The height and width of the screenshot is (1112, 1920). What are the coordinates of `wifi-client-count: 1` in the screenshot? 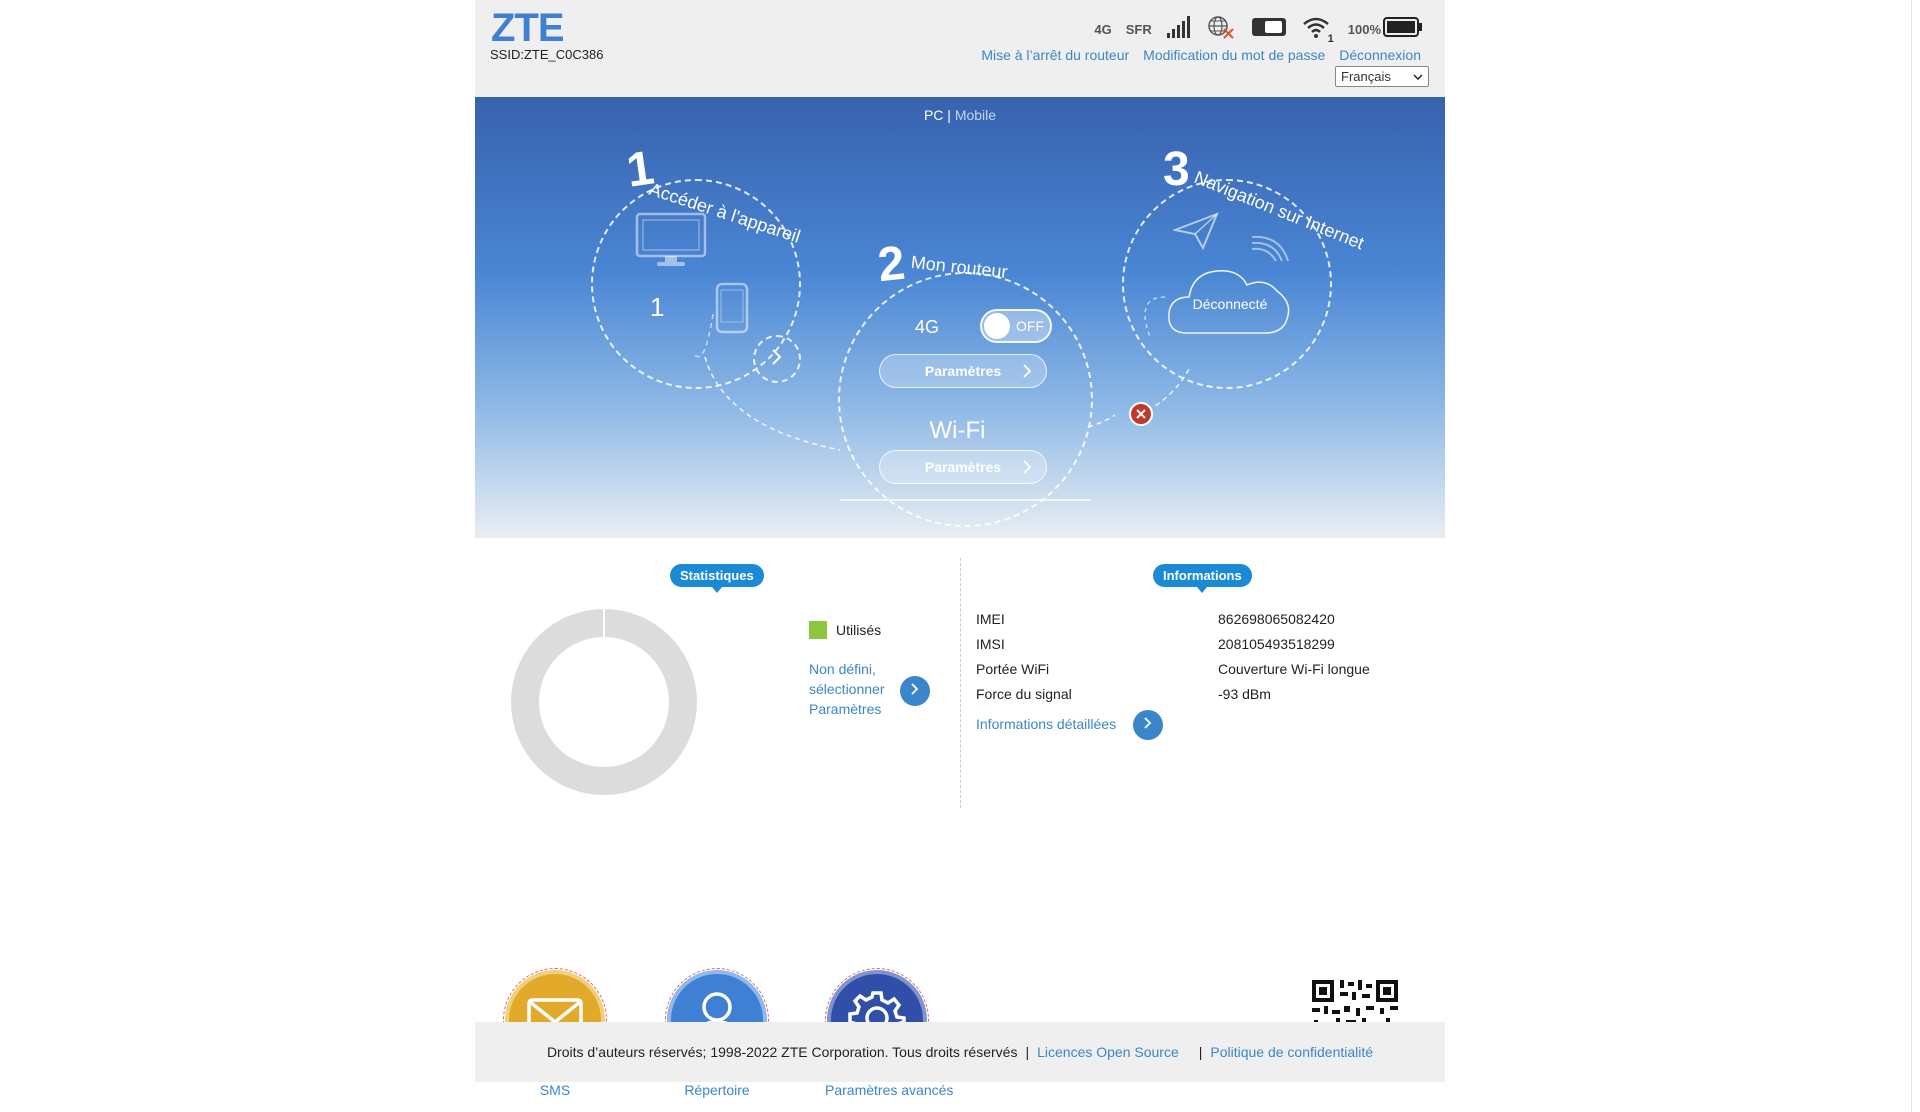 It's located at (1330, 38).